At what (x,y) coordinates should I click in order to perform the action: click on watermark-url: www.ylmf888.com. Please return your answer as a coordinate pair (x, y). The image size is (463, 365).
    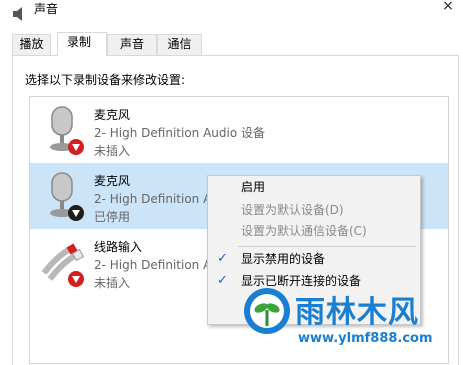
    Looking at the image, I should click on (365, 338).